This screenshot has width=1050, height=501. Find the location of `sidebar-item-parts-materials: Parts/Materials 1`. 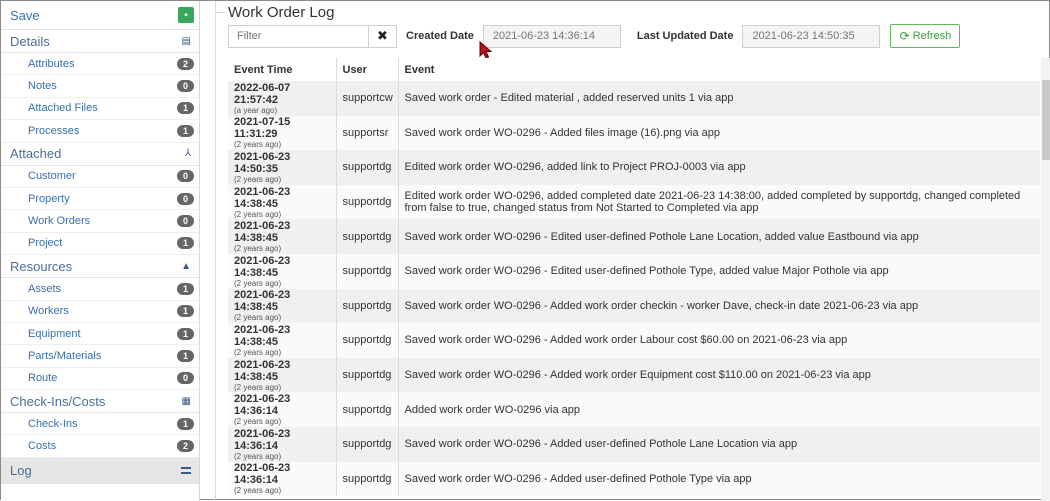

sidebar-item-parts-materials: Parts/Materials 1 is located at coordinates (100, 356).